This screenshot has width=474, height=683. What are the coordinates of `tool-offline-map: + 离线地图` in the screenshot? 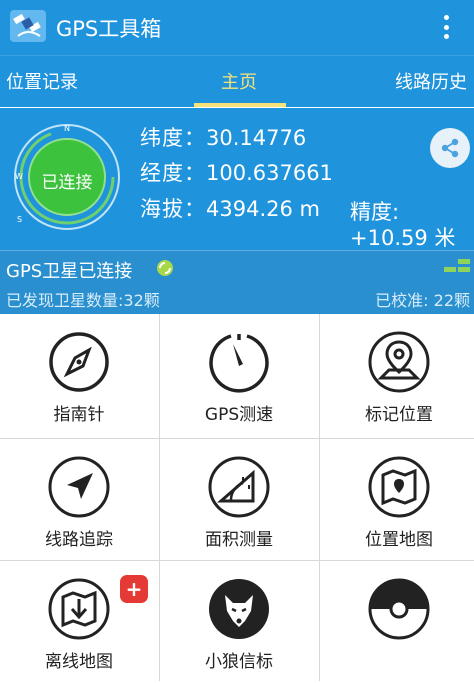 It's located at (79, 622).